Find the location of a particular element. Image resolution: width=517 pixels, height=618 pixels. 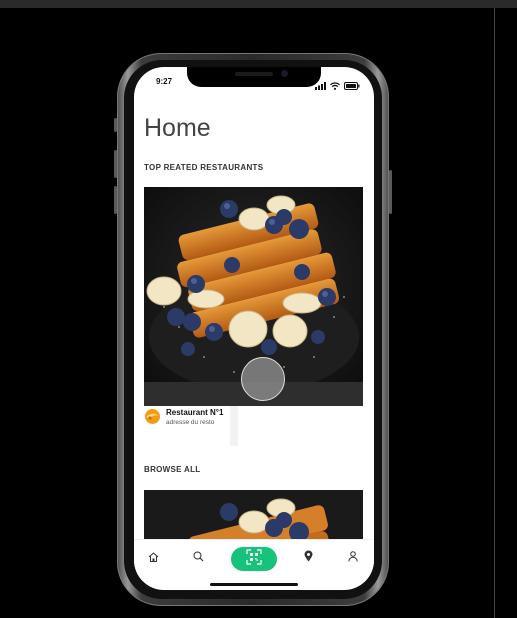

search-icon is located at coordinates (198, 558).